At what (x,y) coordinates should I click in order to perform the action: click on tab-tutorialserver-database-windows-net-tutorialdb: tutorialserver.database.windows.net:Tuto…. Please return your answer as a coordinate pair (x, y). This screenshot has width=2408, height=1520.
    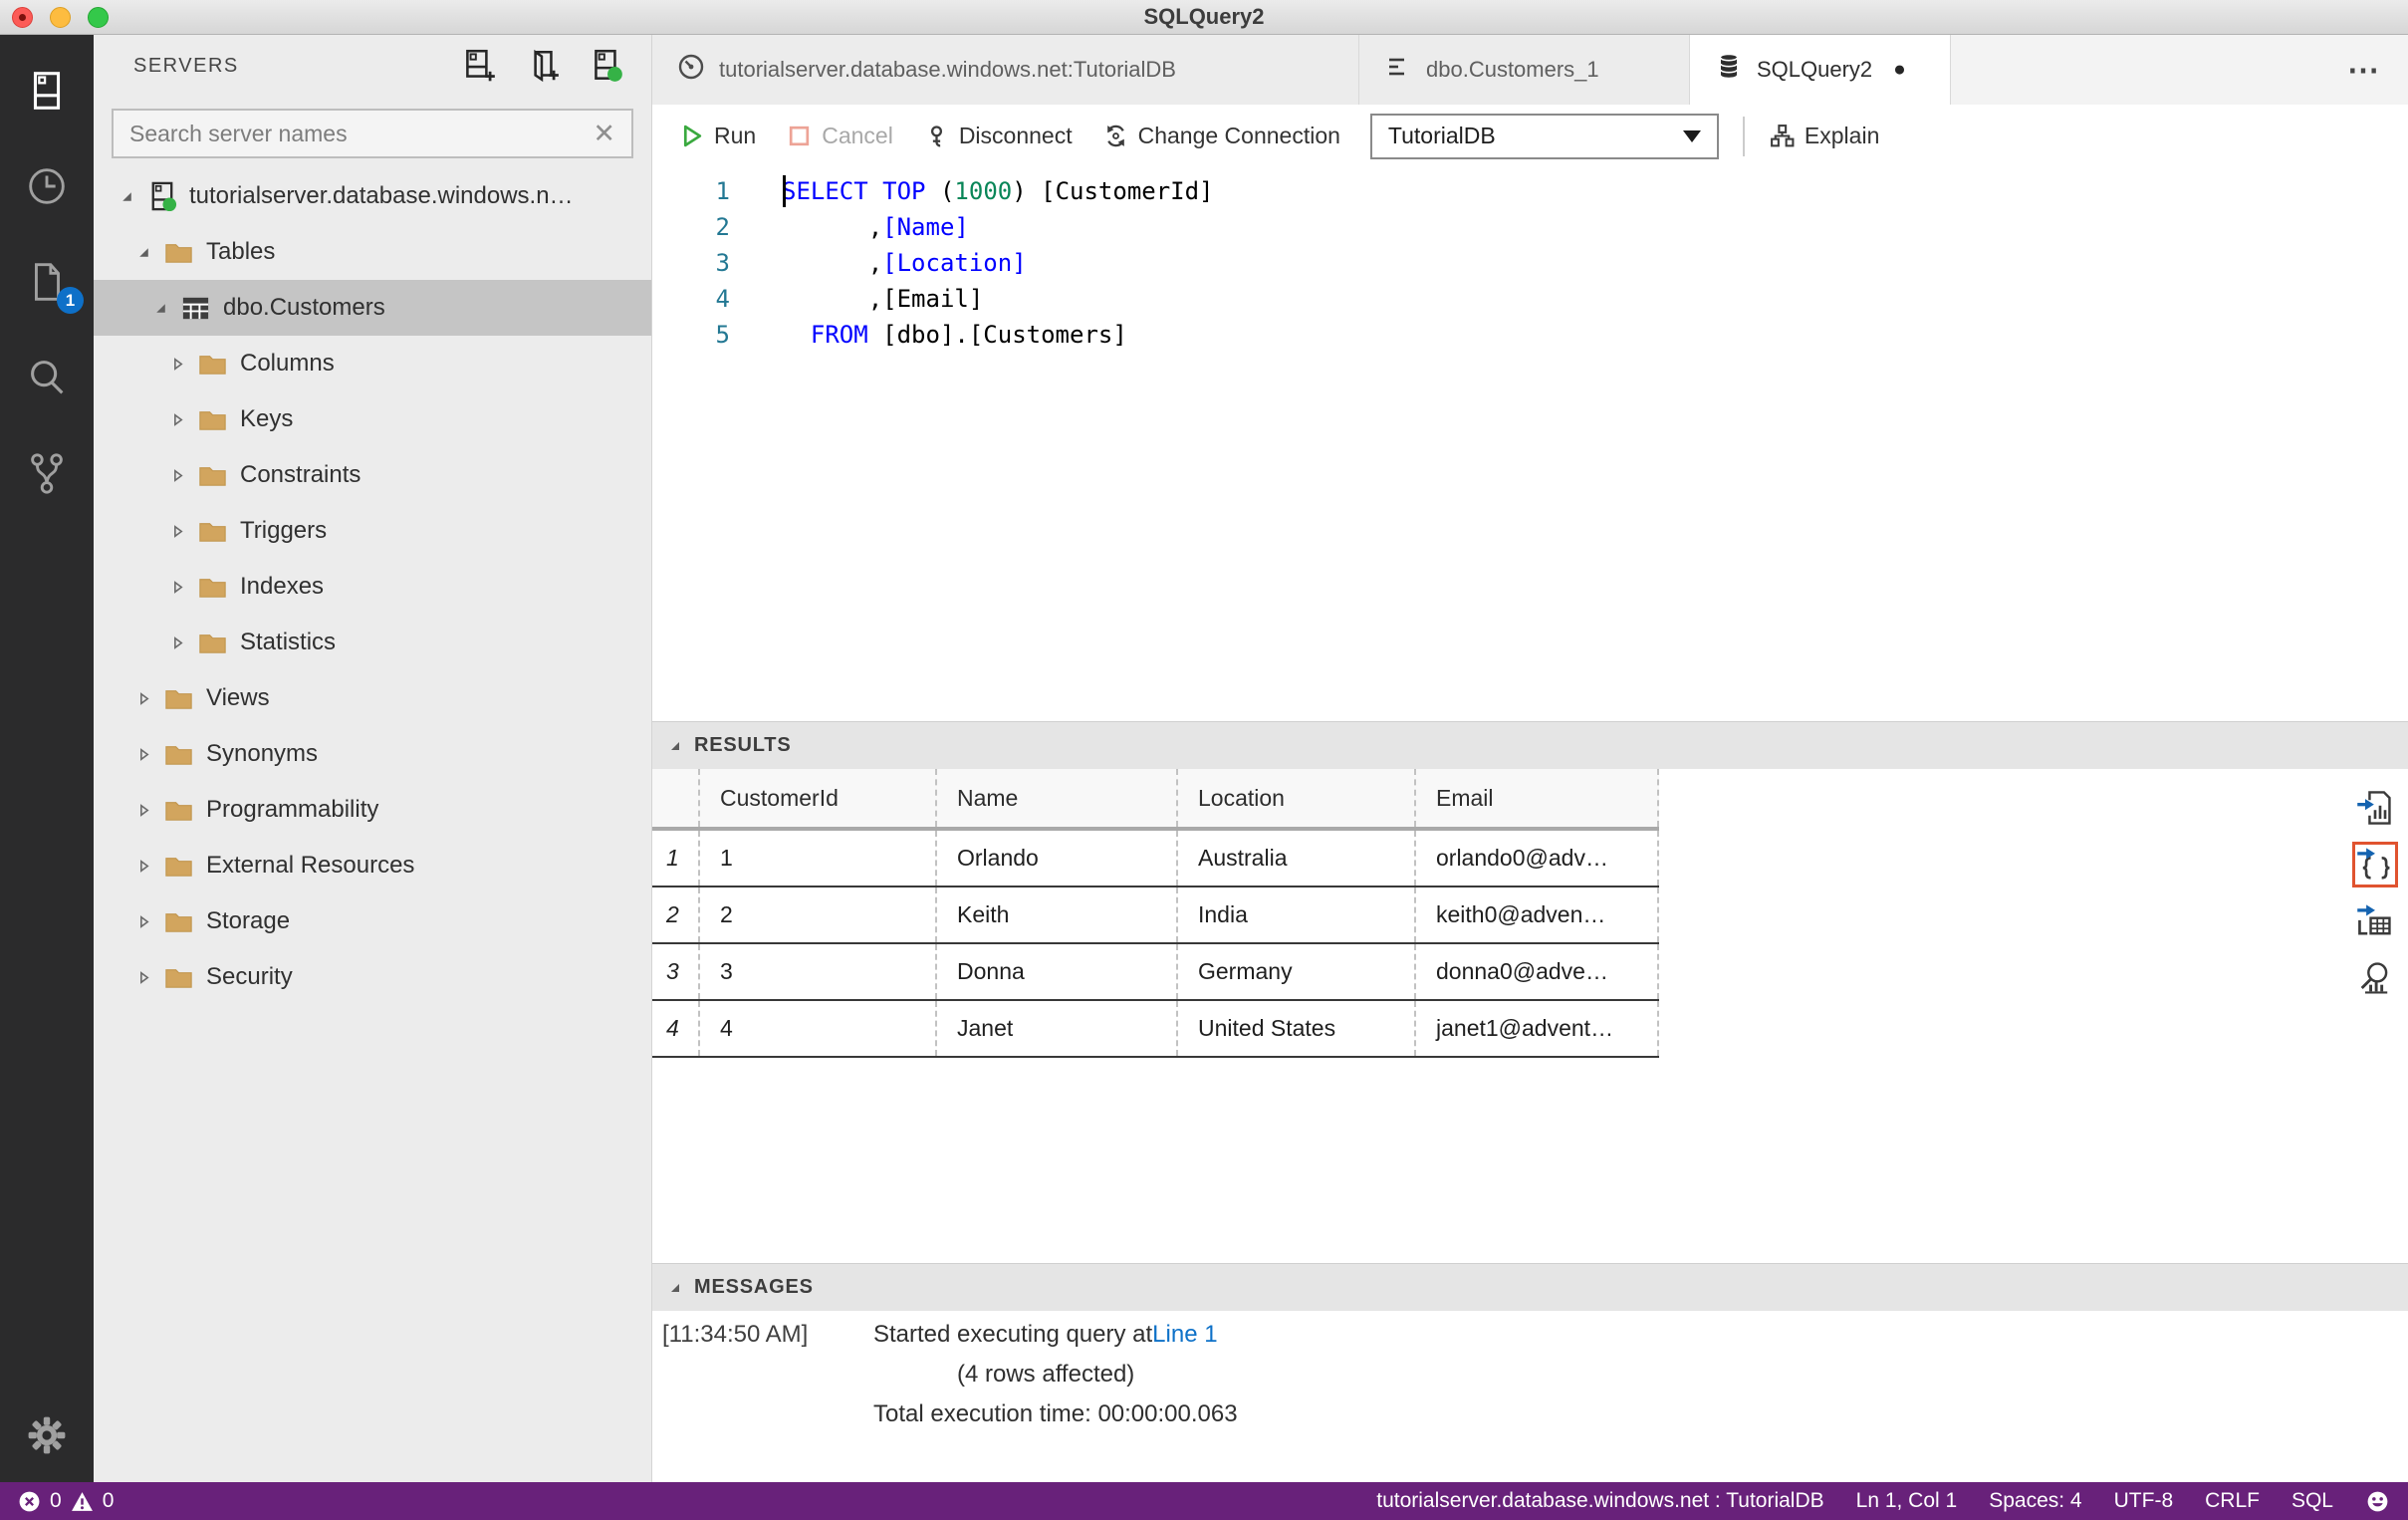
    Looking at the image, I should click on (1005, 70).